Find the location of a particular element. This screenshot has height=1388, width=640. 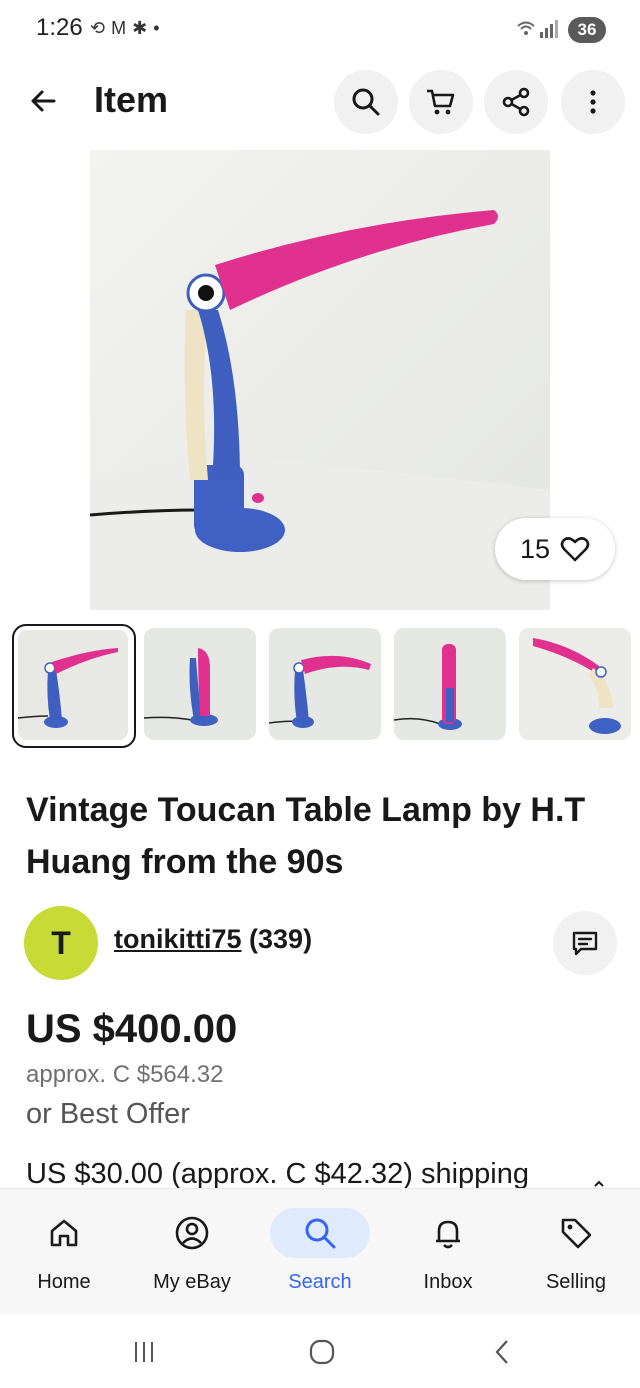

watch-count: 15 is located at coordinates (535, 548).